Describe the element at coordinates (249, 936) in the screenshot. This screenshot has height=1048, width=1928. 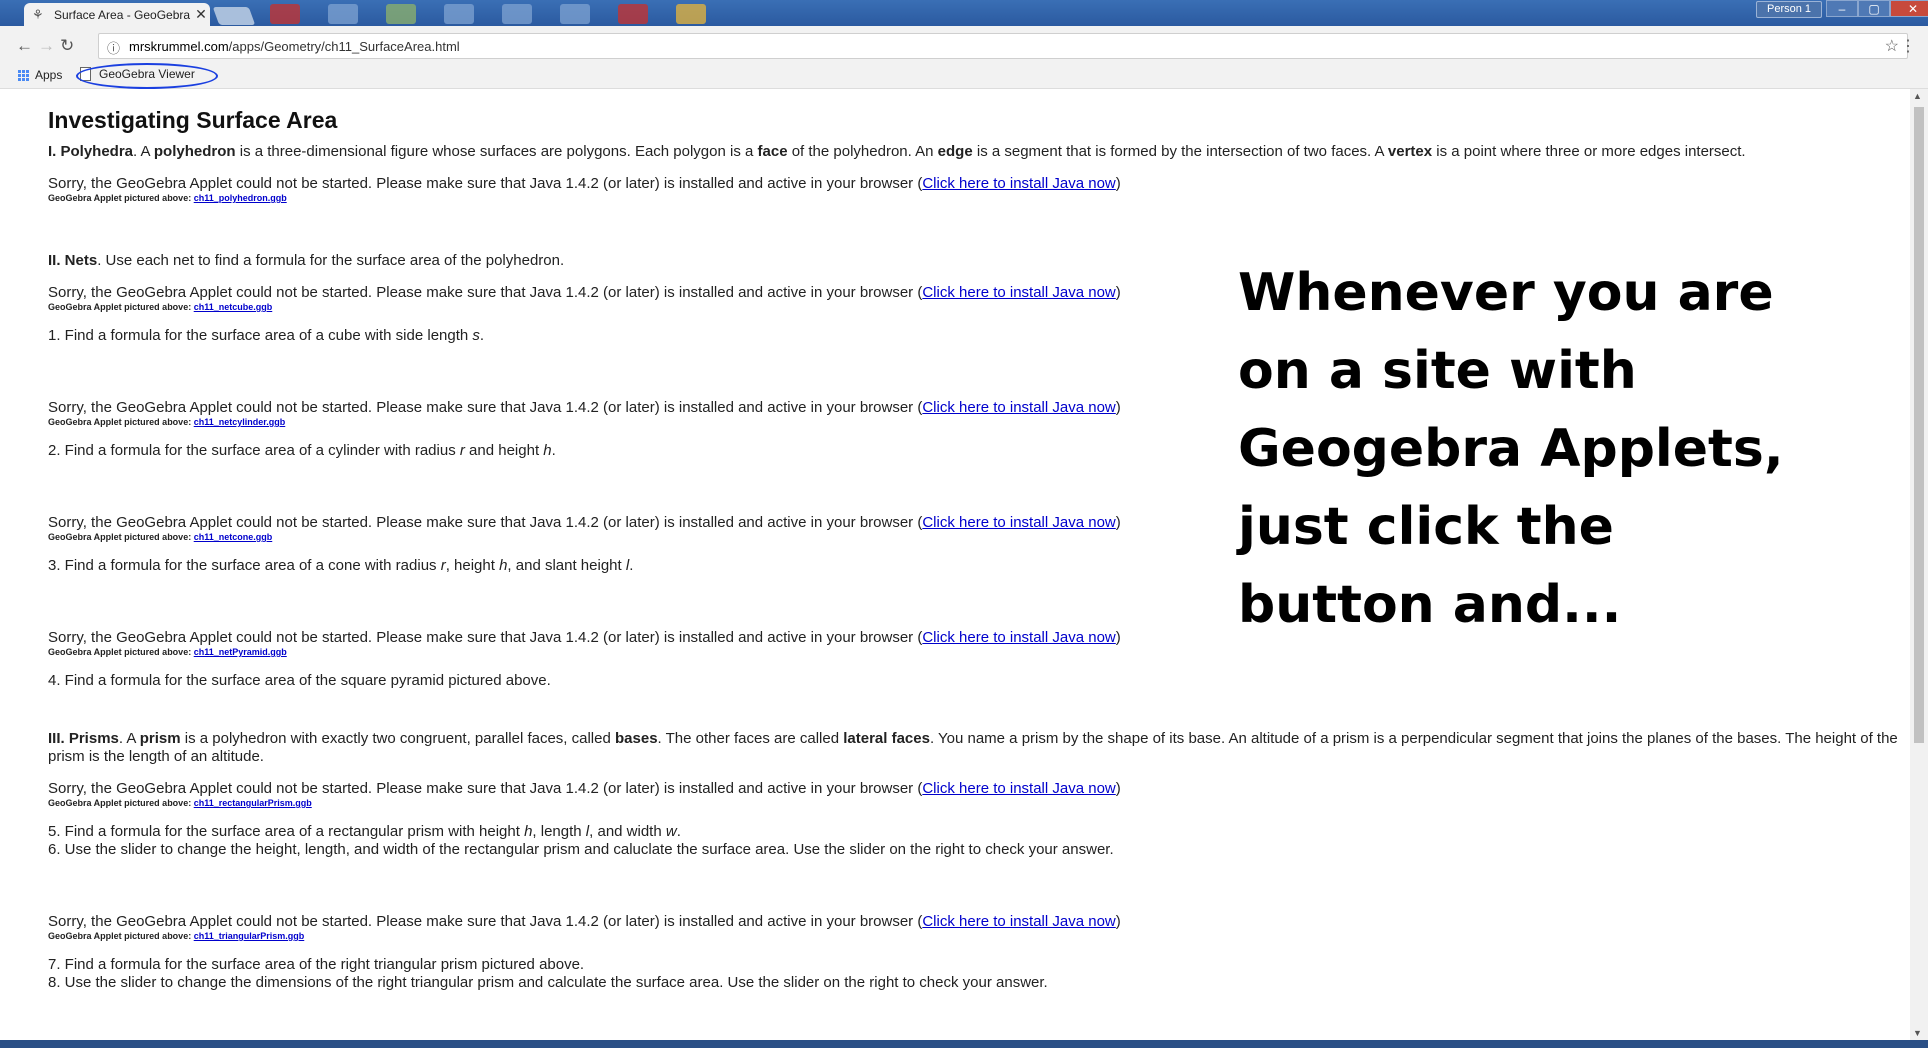
I see `ggb-file-link: ch11_triangularPrism.ggb` at that location.